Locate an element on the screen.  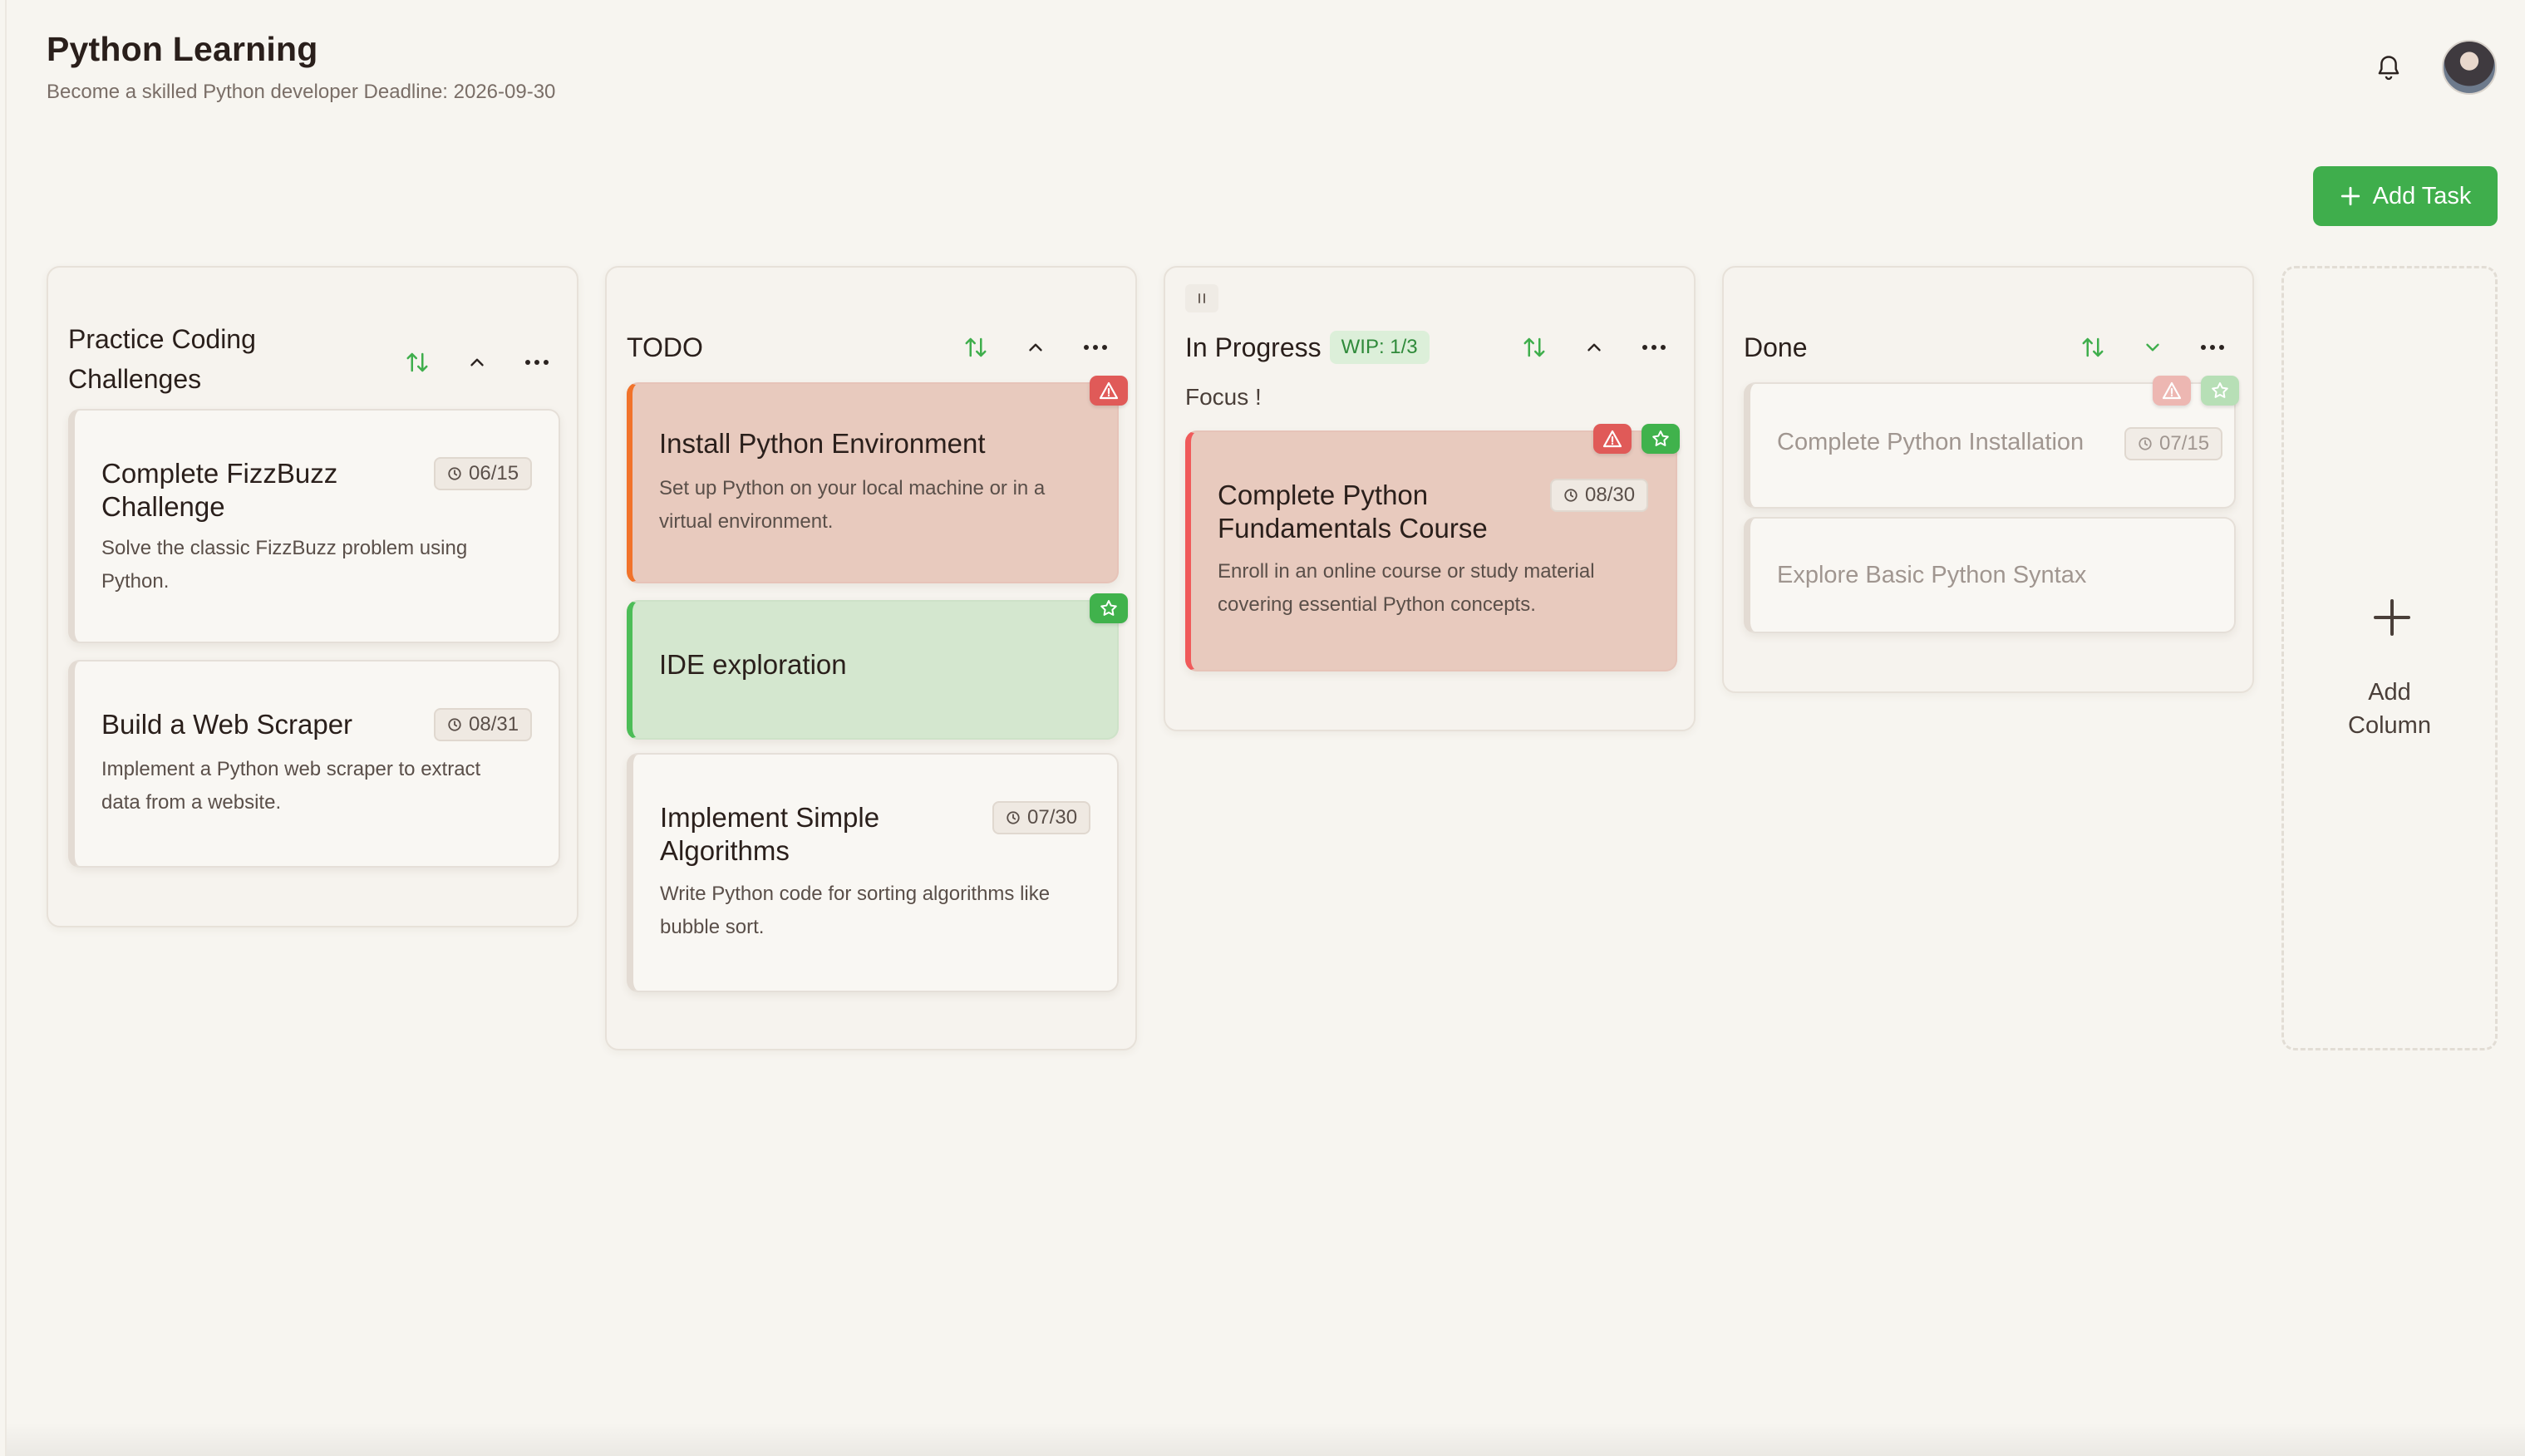
due-date: 07/15 is located at coordinates (2184, 443).